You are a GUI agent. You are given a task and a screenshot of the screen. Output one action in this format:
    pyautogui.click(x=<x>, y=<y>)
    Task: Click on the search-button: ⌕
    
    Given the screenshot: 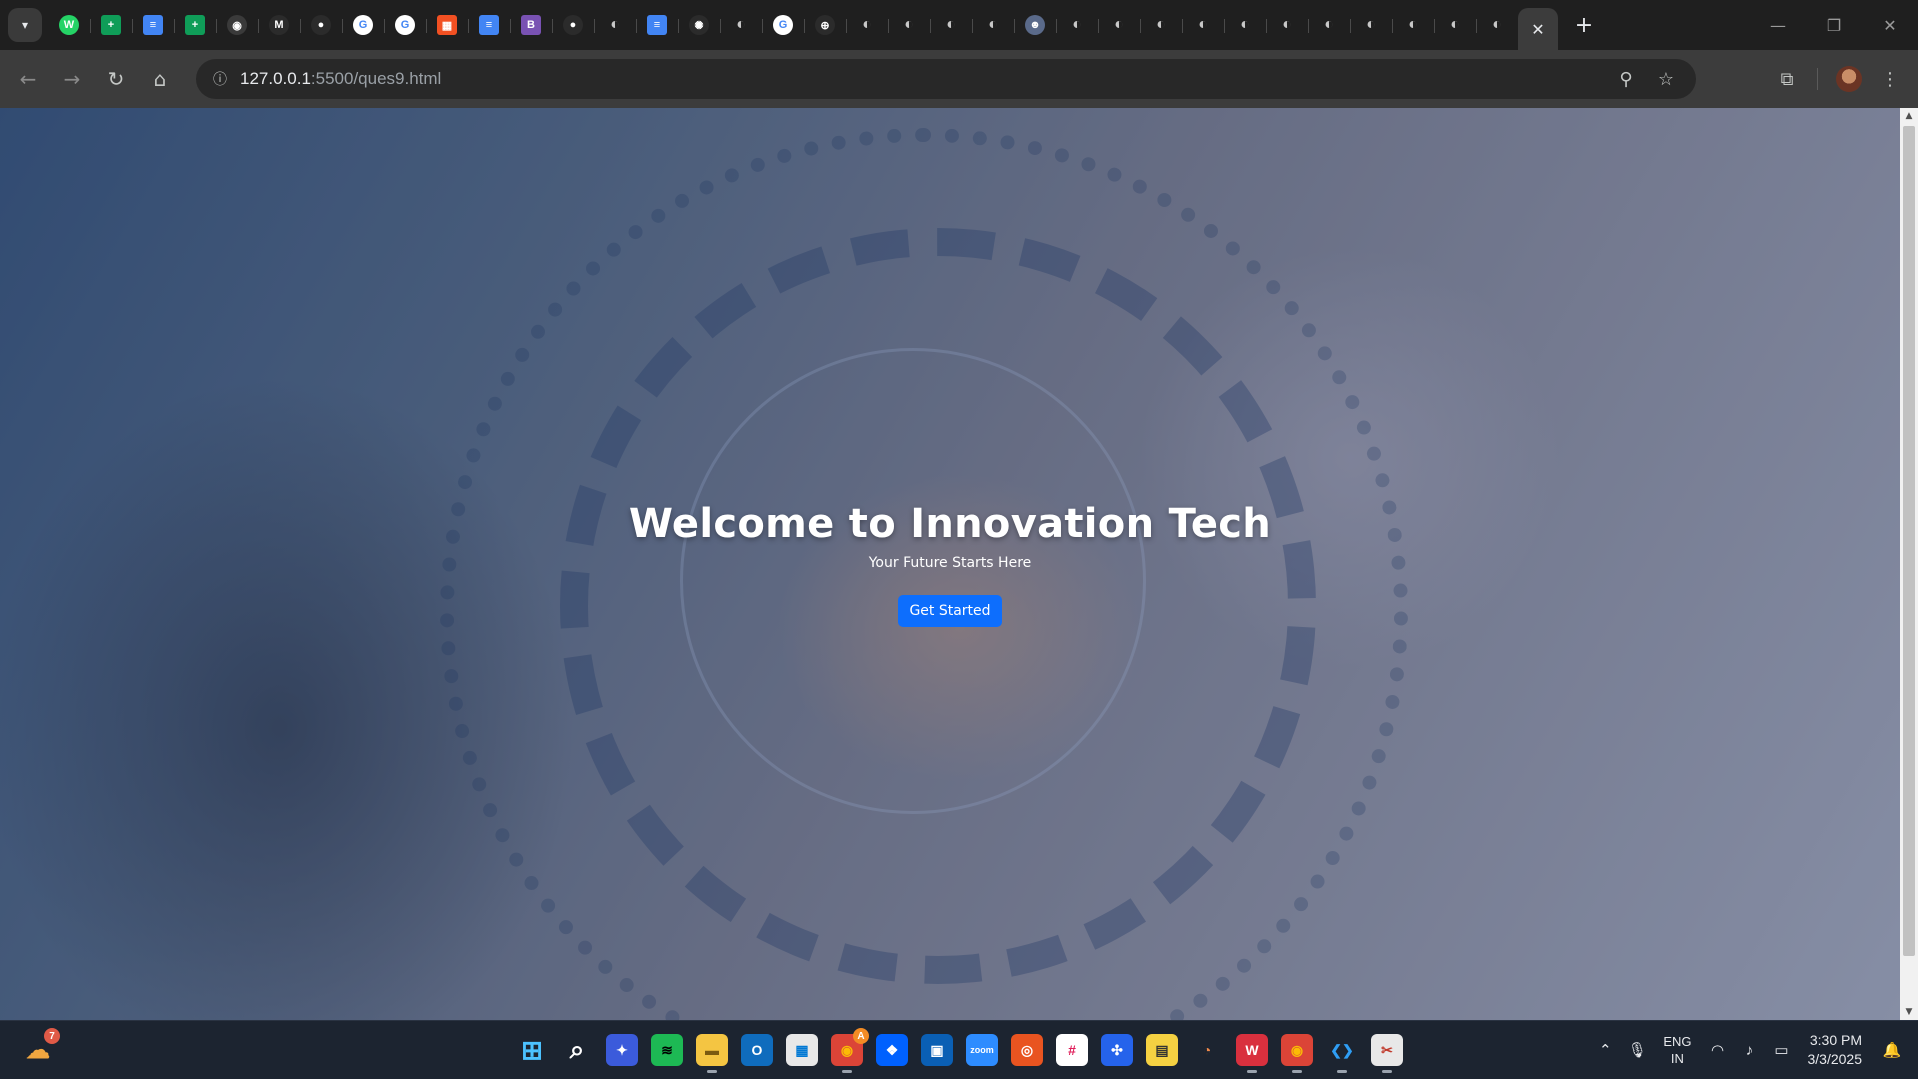 What is the action you would take?
    pyautogui.click(x=577, y=1050)
    